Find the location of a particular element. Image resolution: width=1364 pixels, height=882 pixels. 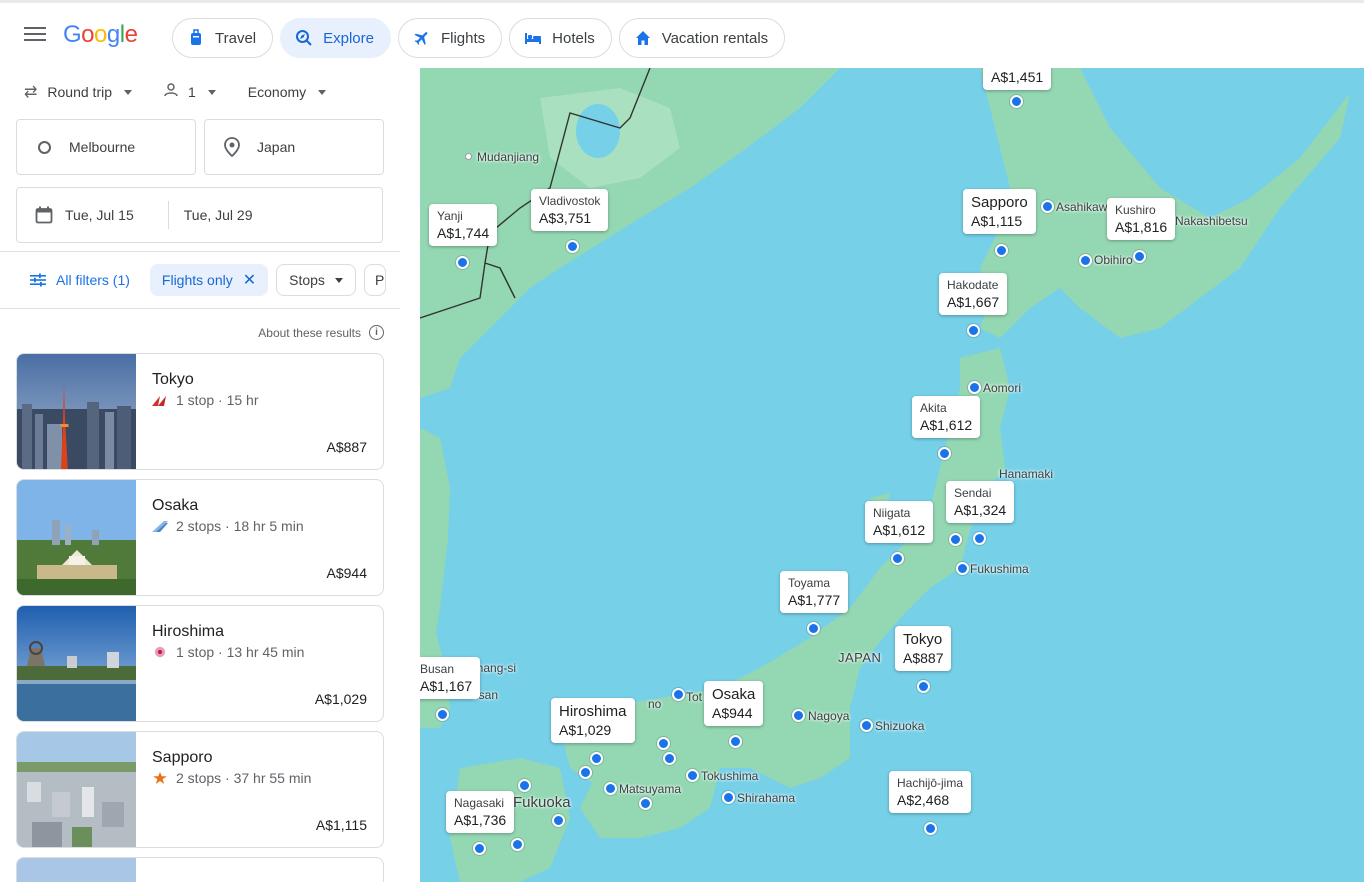

dates-field: Tue, Jul 15 Tue, Jul 29 is located at coordinates (199, 215).